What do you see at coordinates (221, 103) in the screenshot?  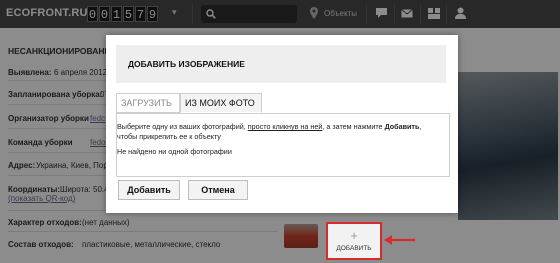 I see `tab-my-photos: ИЗ МОИХ ФОТО` at bounding box center [221, 103].